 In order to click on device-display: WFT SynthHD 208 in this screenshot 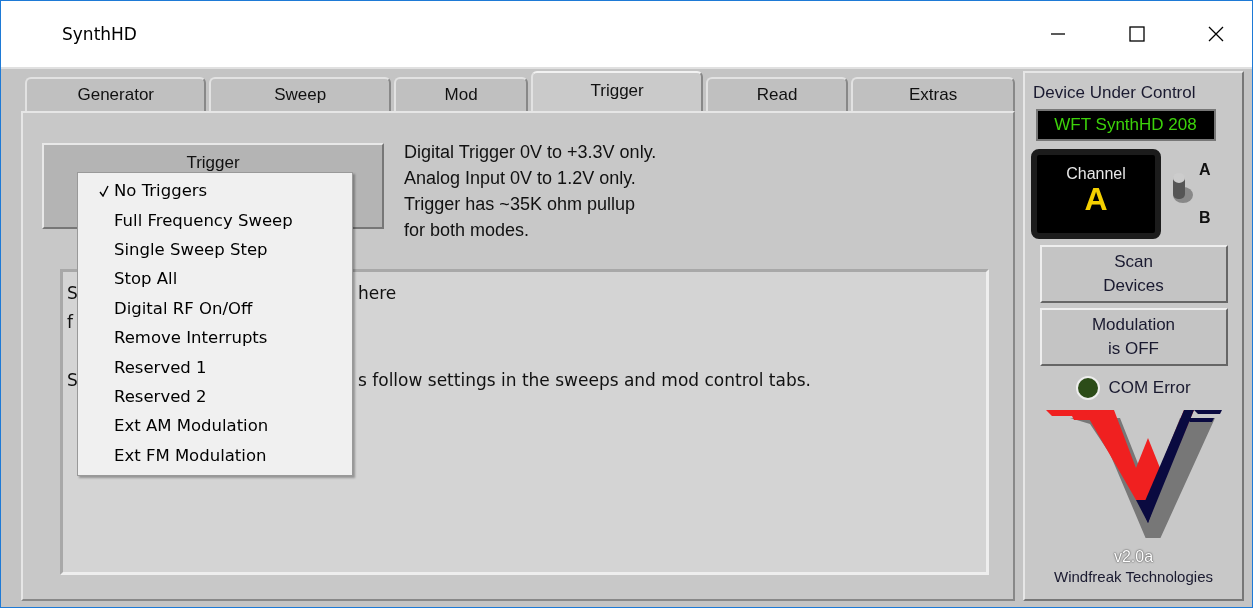, I will do `click(1125, 125)`.